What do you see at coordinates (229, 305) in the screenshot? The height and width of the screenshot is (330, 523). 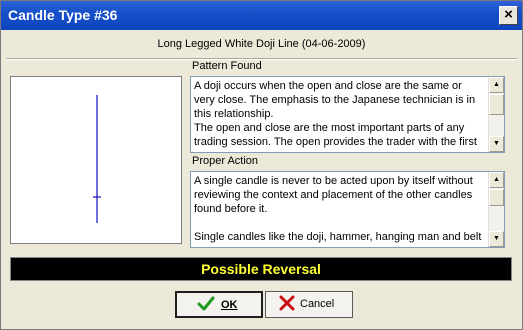 I see `ok-label: OK` at bounding box center [229, 305].